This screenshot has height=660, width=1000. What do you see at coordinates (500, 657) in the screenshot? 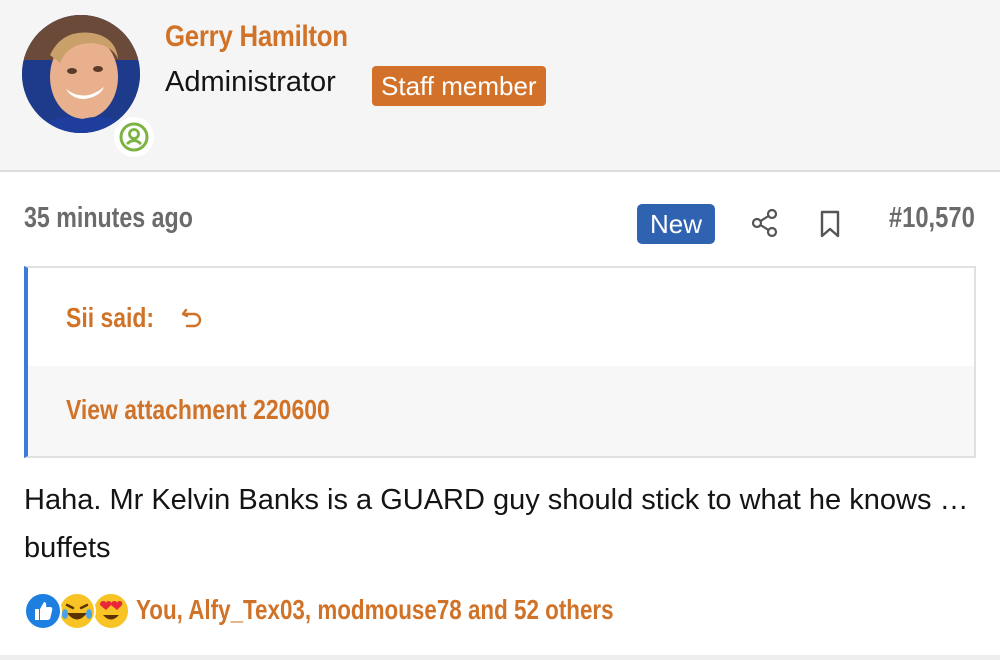
I see `post-divider` at bounding box center [500, 657].